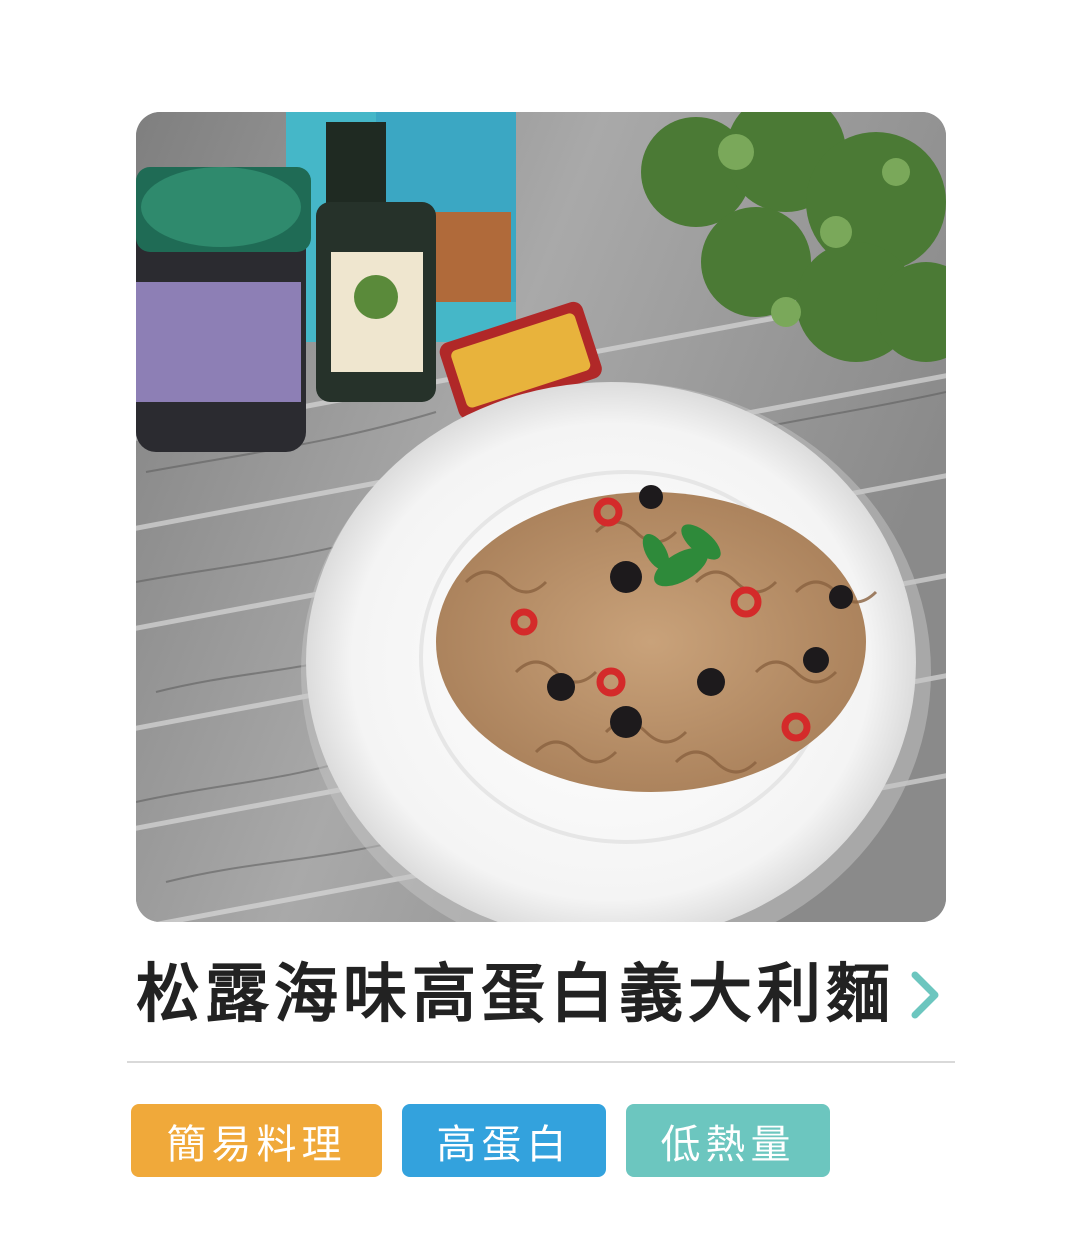 The image size is (1081, 1259). What do you see at coordinates (504, 1140) in the screenshot?
I see `tag-high-protein: 高蛋白` at bounding box center [504, 1140].